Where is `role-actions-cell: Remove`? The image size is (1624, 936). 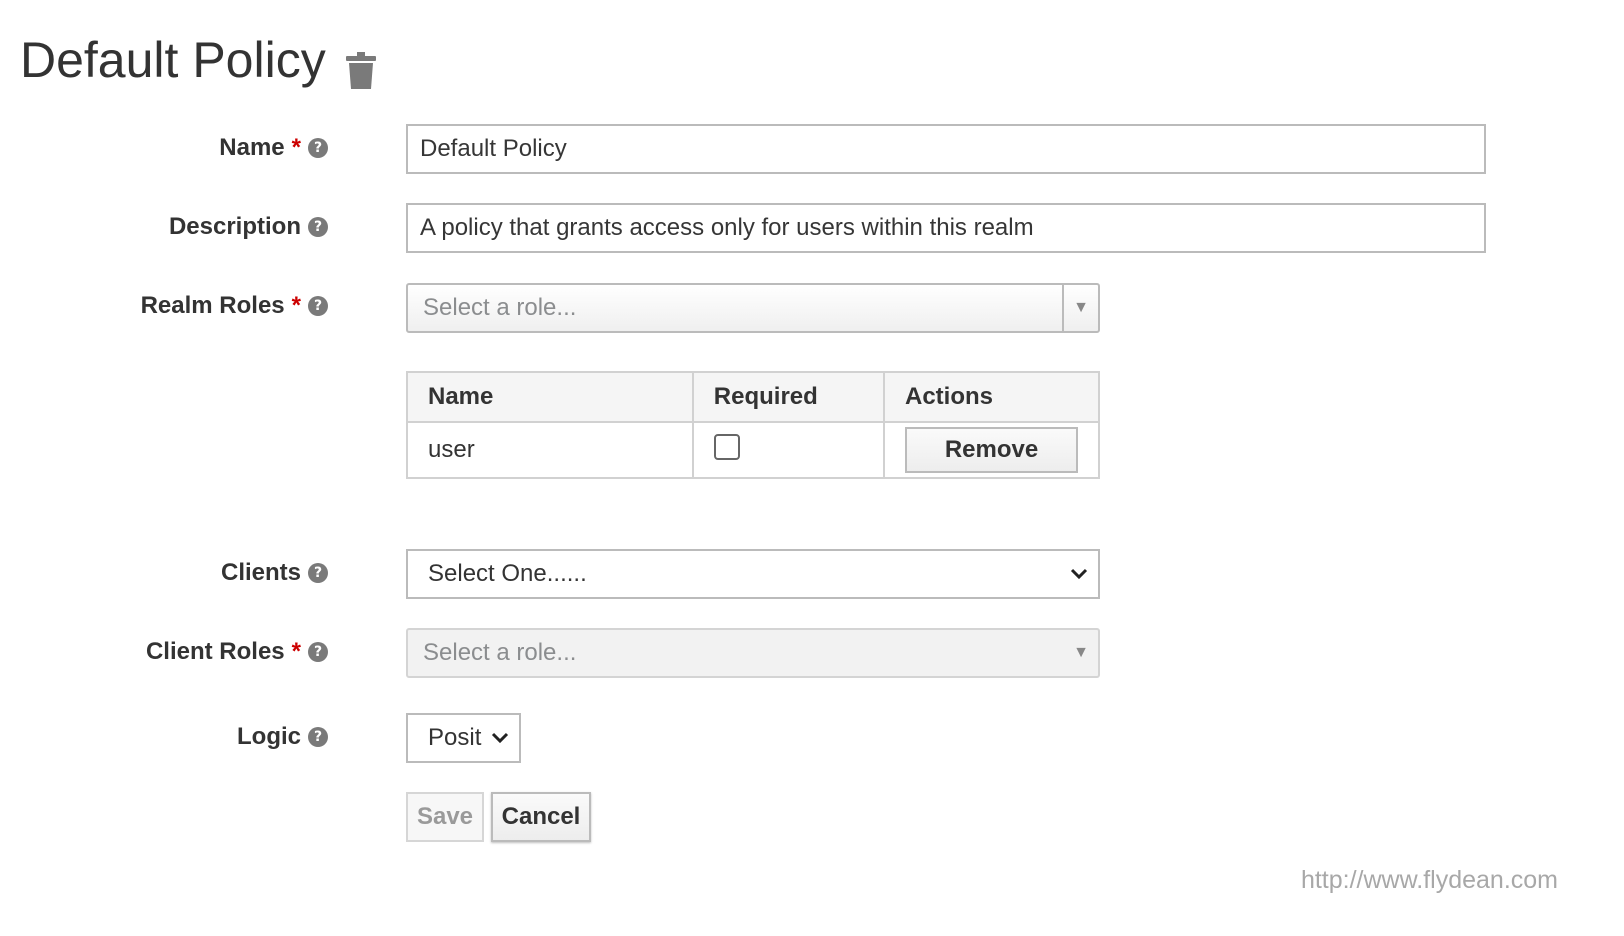
role-actions-cell: Remove is located at coordinates (991, 450).